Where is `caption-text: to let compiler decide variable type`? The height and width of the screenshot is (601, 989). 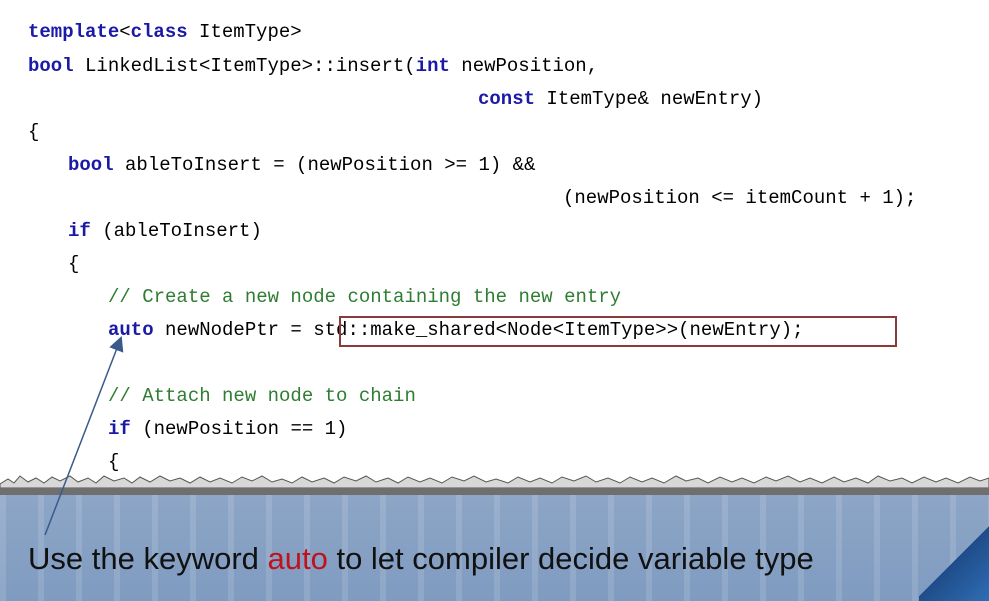 caption-text: to let compiler decide variable type is located at coordinates (570, 558).